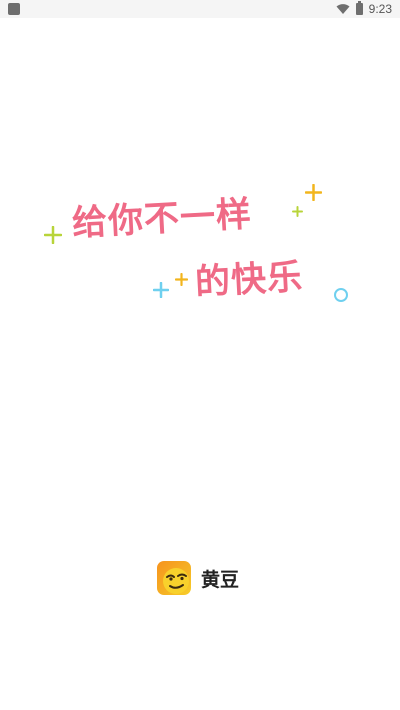  What do you see at coordinates (161, 290) in the screenshot?
I see `plus-blue-icon` at bounding box center [161, 290].